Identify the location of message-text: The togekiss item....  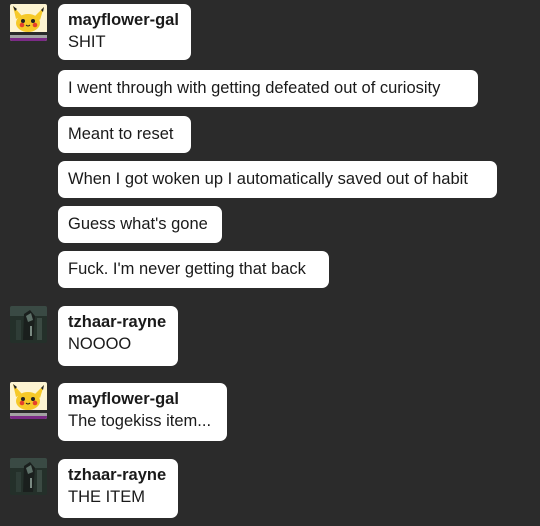
(140, 421).